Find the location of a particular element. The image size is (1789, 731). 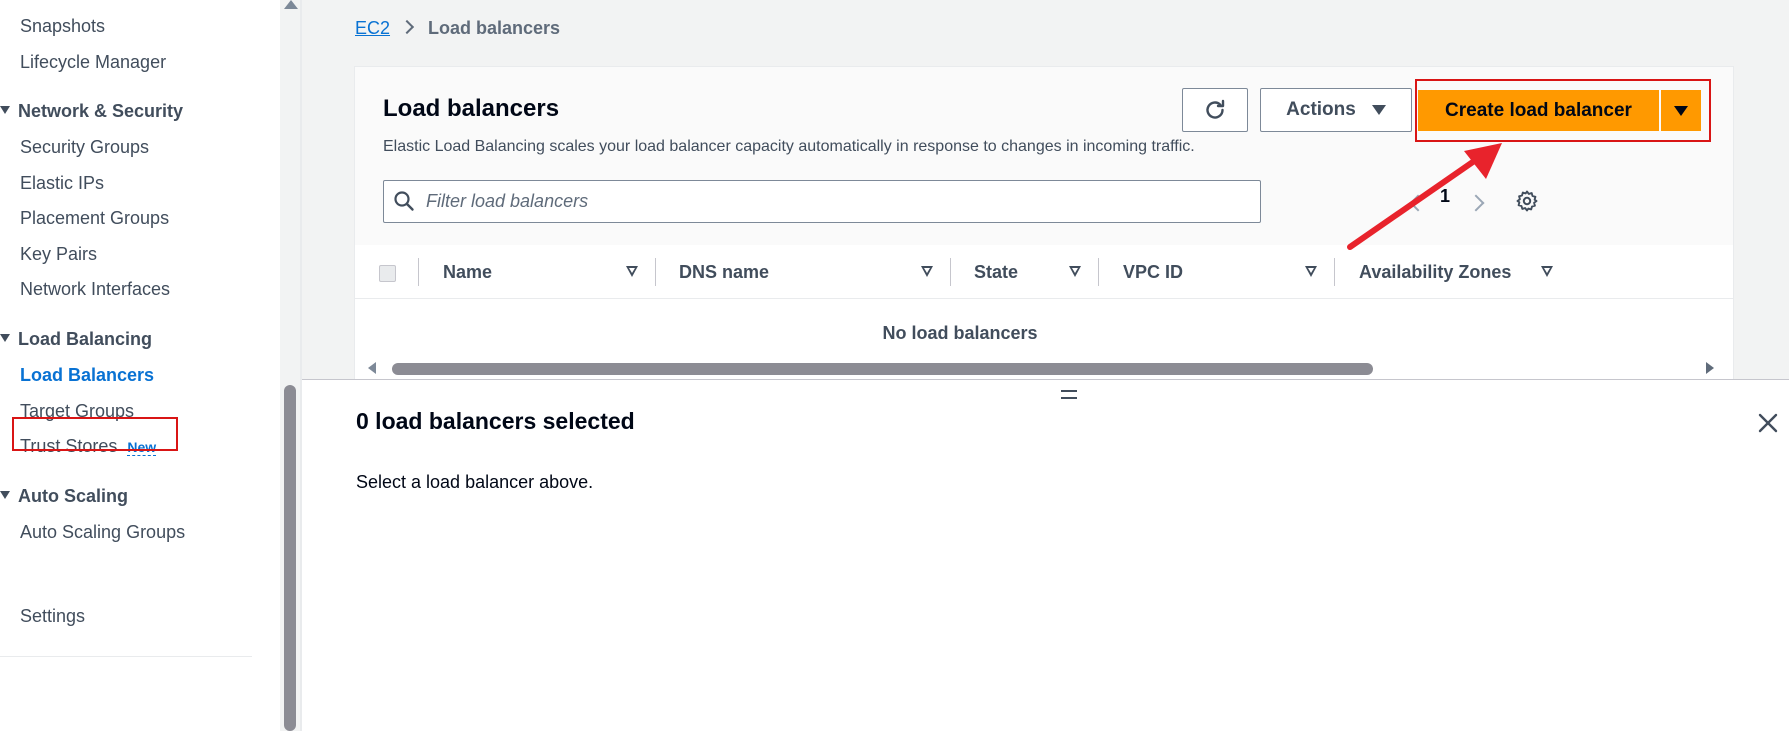

filter-field is located at coordinates (822, 201).